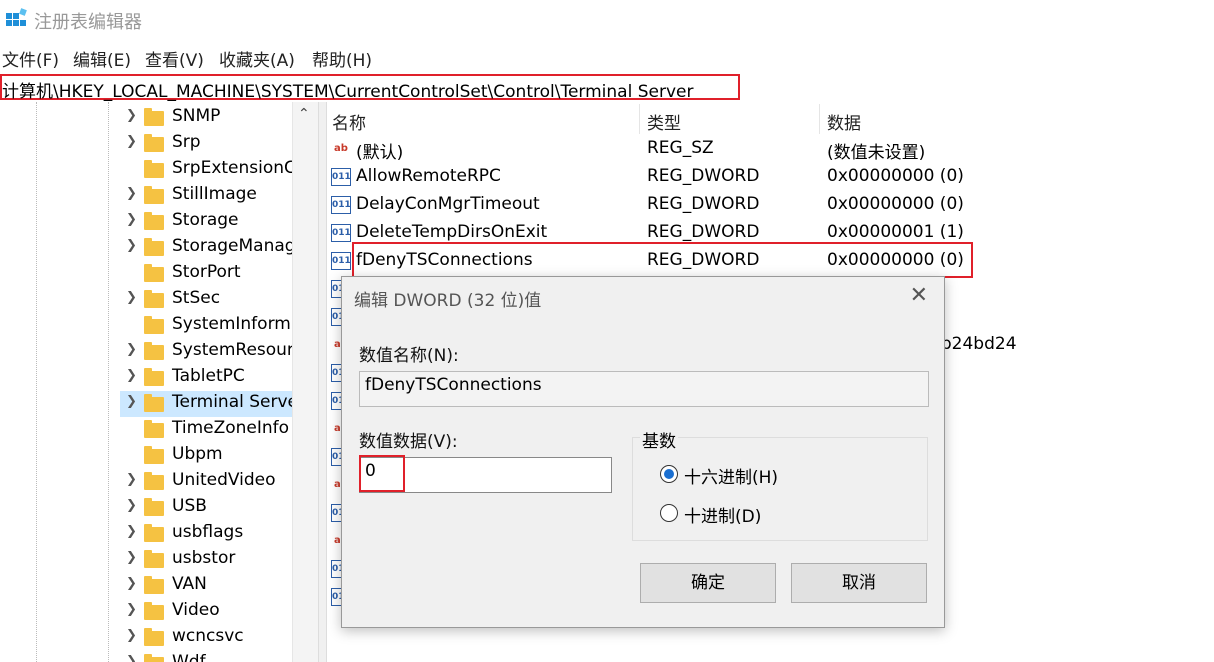  I want to click on tree-item-label: StSec, so click(196, 298).